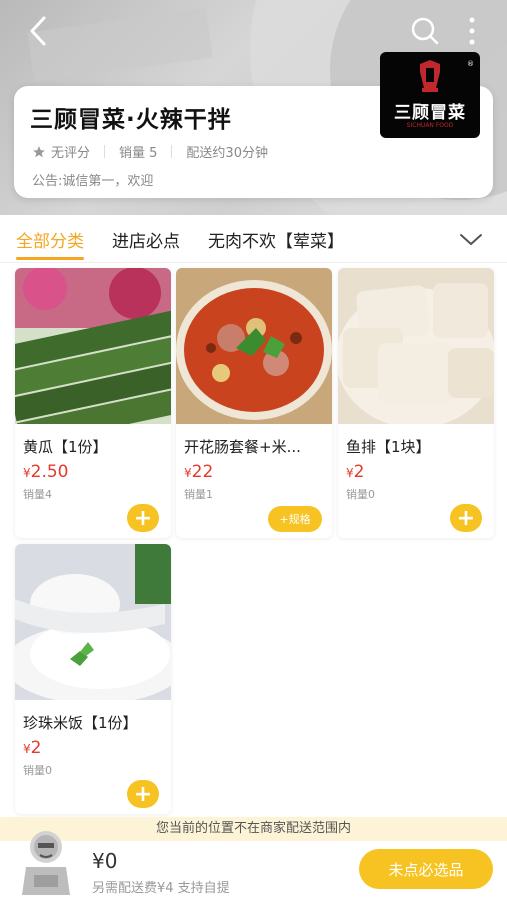  Describe the element at coordinates (39, 151) in the screenshot. I see `star-icon` at that location.